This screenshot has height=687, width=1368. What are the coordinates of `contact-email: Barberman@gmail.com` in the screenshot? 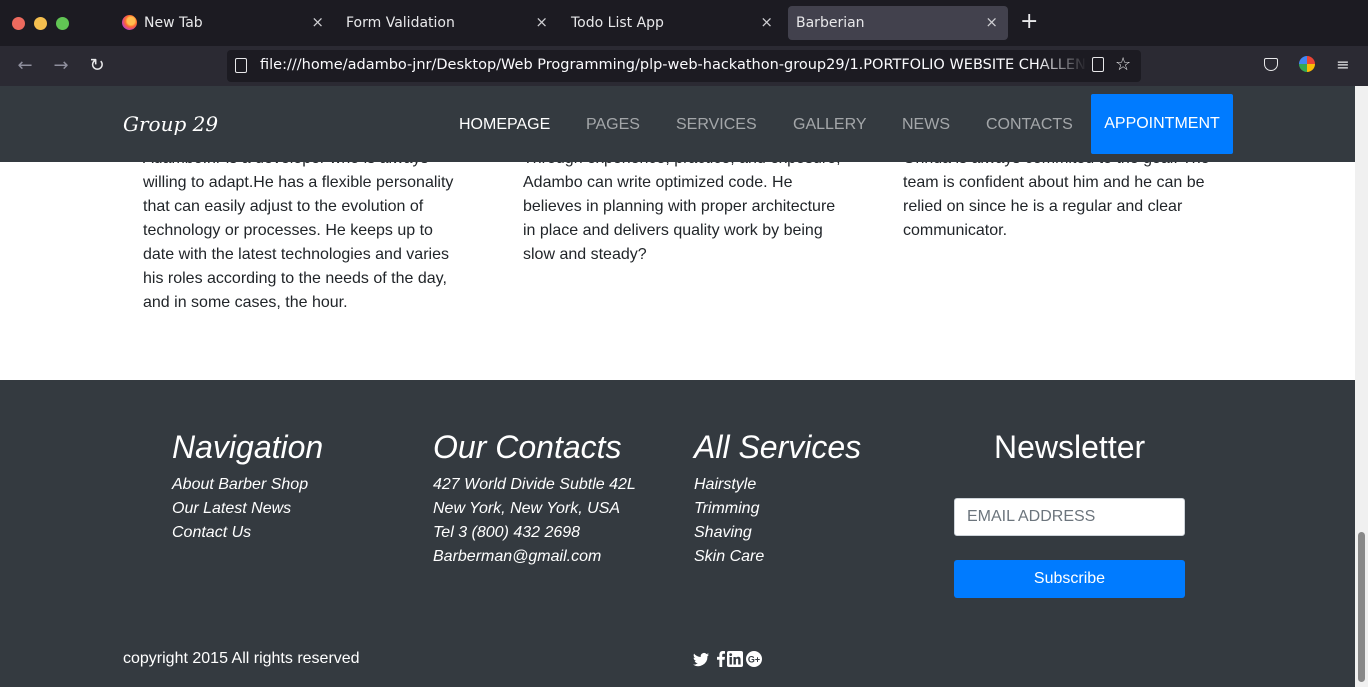 It's located at (534, 557).